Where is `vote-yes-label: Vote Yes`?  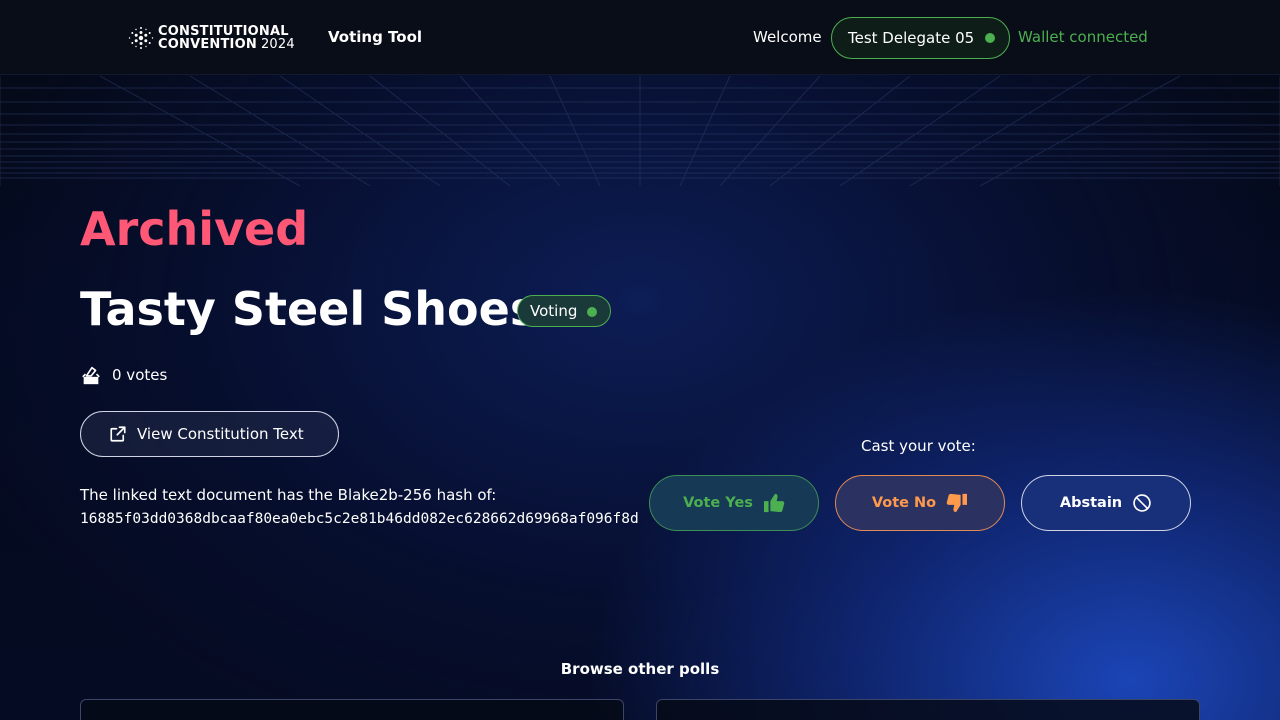
vote-yes-label: Vote Yes is located at coordinates (718, 503).